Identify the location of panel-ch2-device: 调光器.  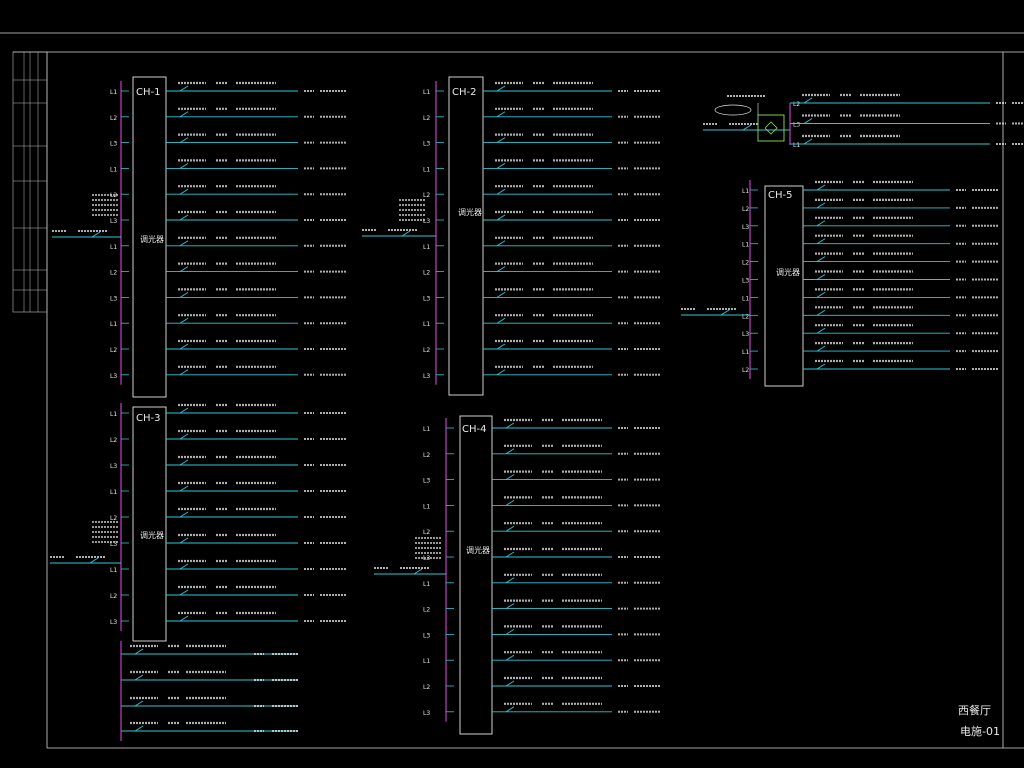
(470, 212).